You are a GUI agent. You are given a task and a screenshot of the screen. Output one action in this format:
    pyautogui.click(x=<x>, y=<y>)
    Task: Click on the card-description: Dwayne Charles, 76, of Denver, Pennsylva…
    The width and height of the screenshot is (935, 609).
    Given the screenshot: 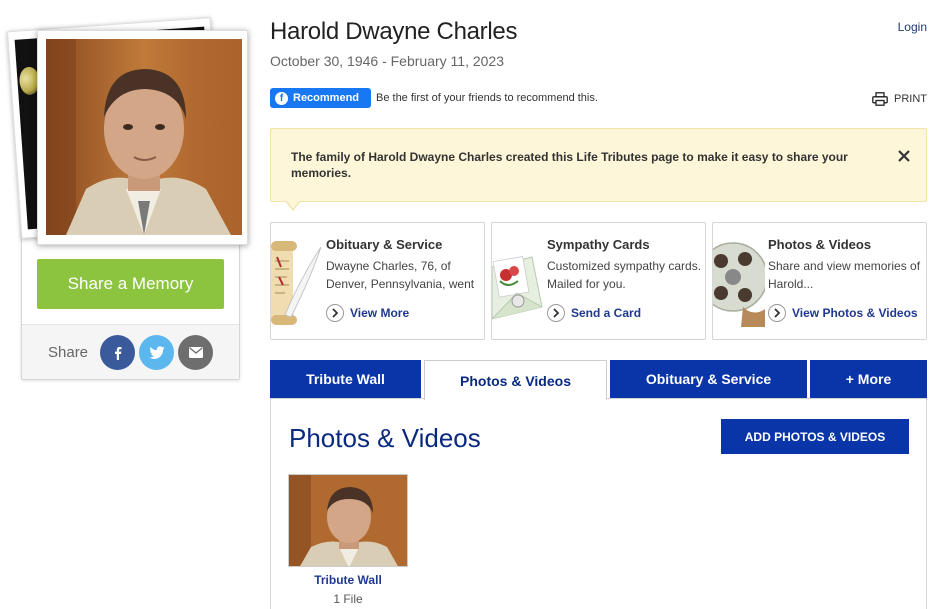 What is the action you would take?
    pyautogui.click(x=400, y=275)
    